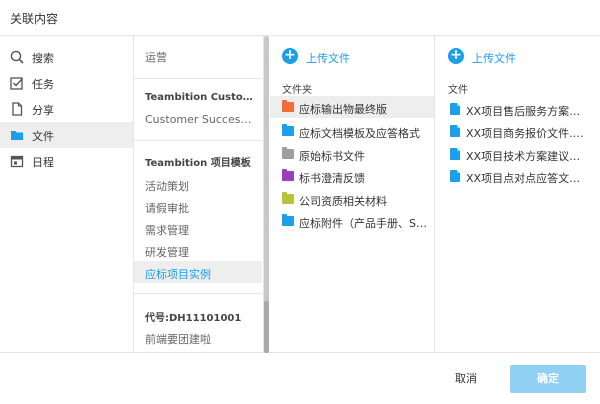  What do you see at coordinates (34, 19) in the screenshot?
I see `dialog-title: 关联内容` at bounding box center [34, 19].